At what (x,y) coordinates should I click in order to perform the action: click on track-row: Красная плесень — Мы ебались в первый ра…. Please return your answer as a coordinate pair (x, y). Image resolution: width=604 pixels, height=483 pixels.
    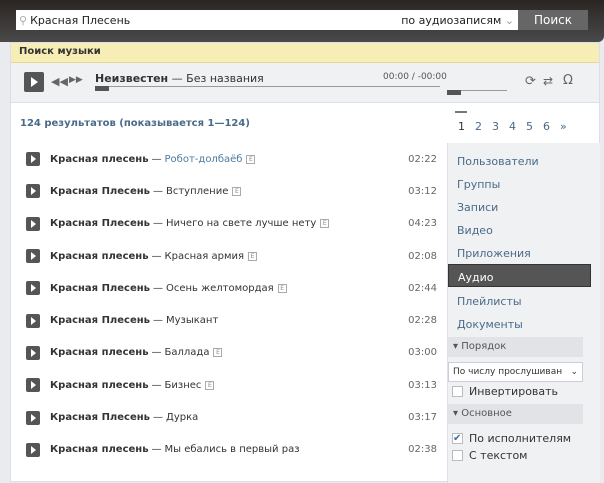
    Looking at the image, I should click on (229, 450).